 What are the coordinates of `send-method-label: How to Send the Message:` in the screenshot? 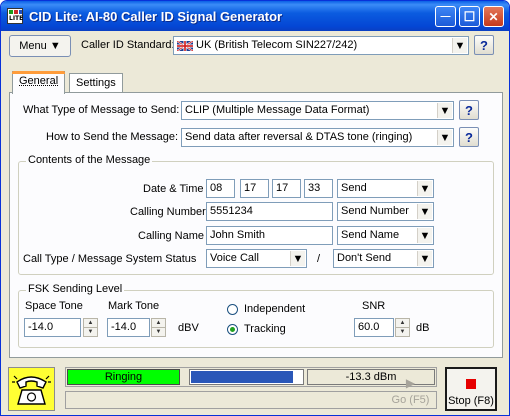 It's located at (112, 137).